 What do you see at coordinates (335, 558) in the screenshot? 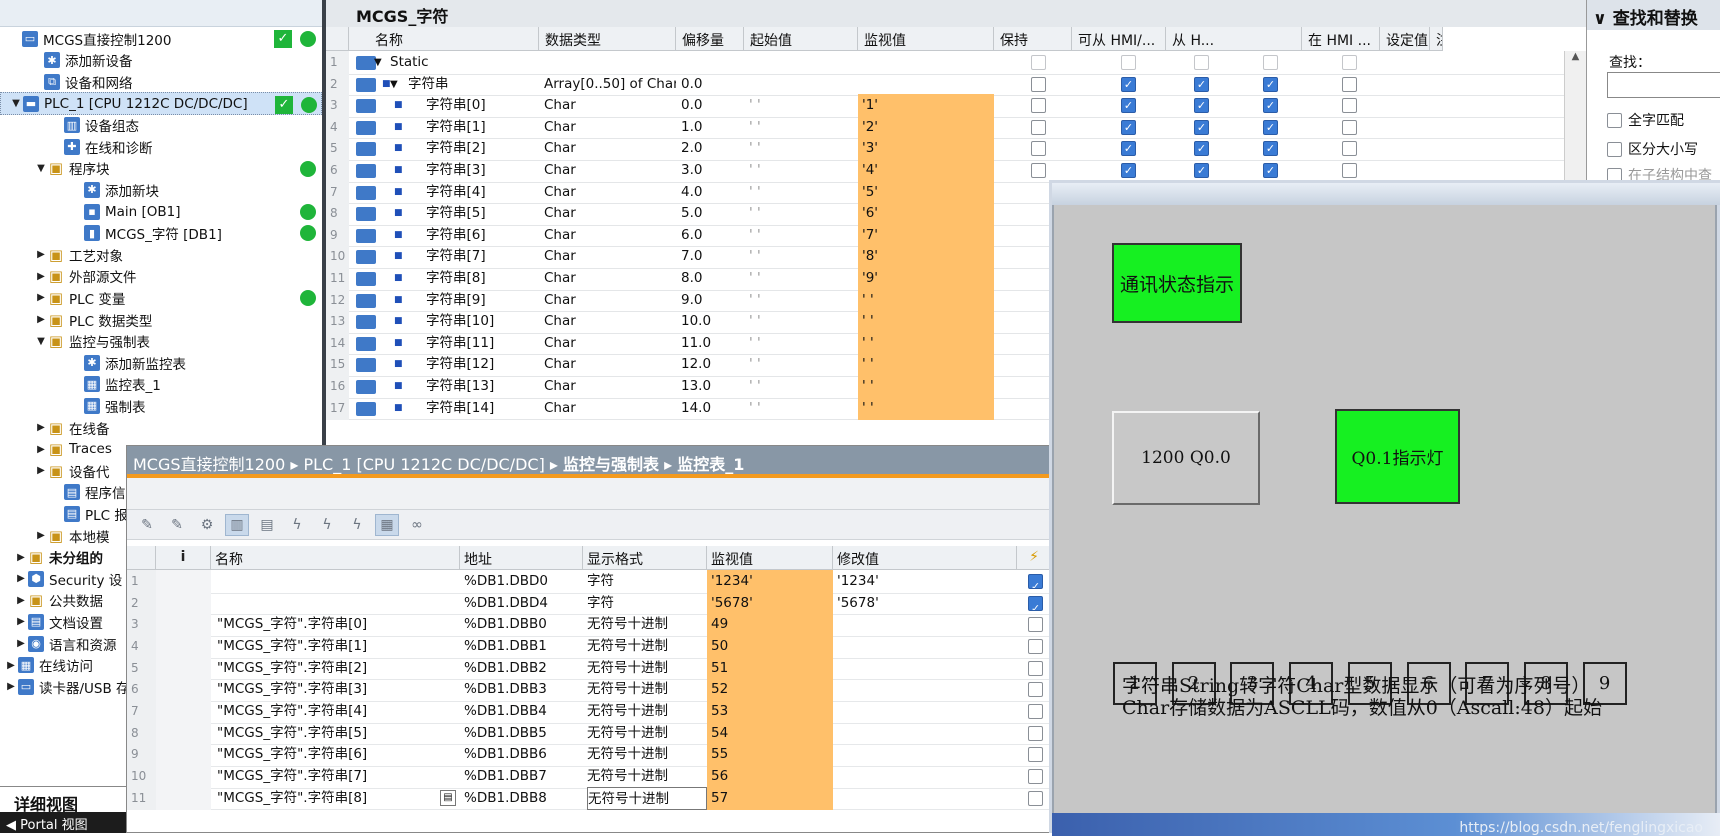
I see `watch-column-header: 名称` at bounding box center [335, 558].